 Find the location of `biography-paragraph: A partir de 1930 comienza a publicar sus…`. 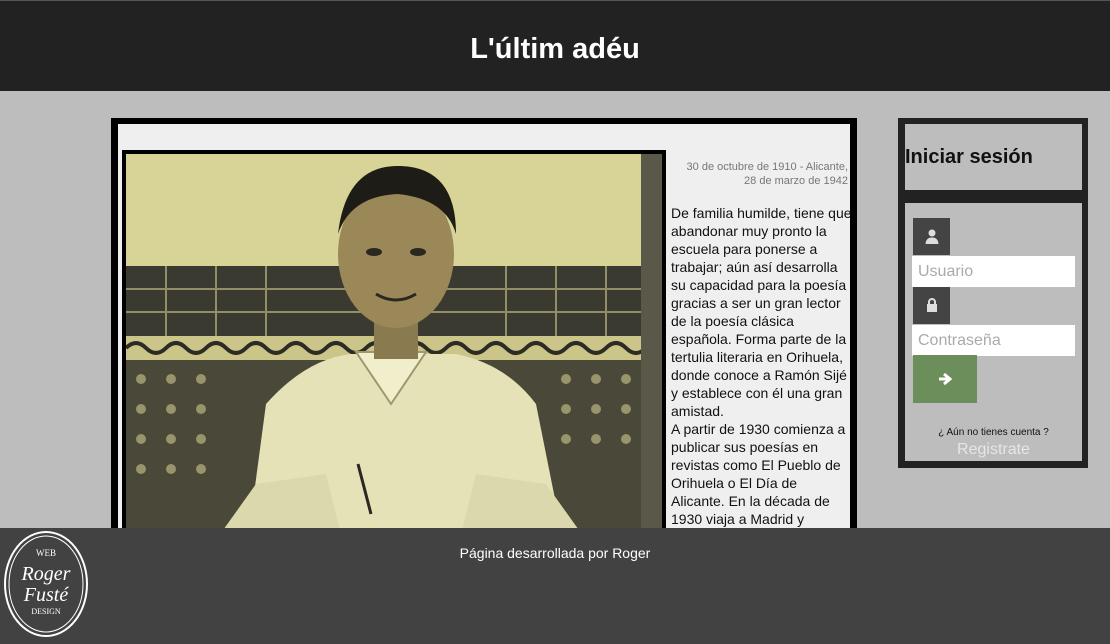

biography-paragraph: A partir de 1930 comienza a publicar sus… is located at coordinates (758, 479).